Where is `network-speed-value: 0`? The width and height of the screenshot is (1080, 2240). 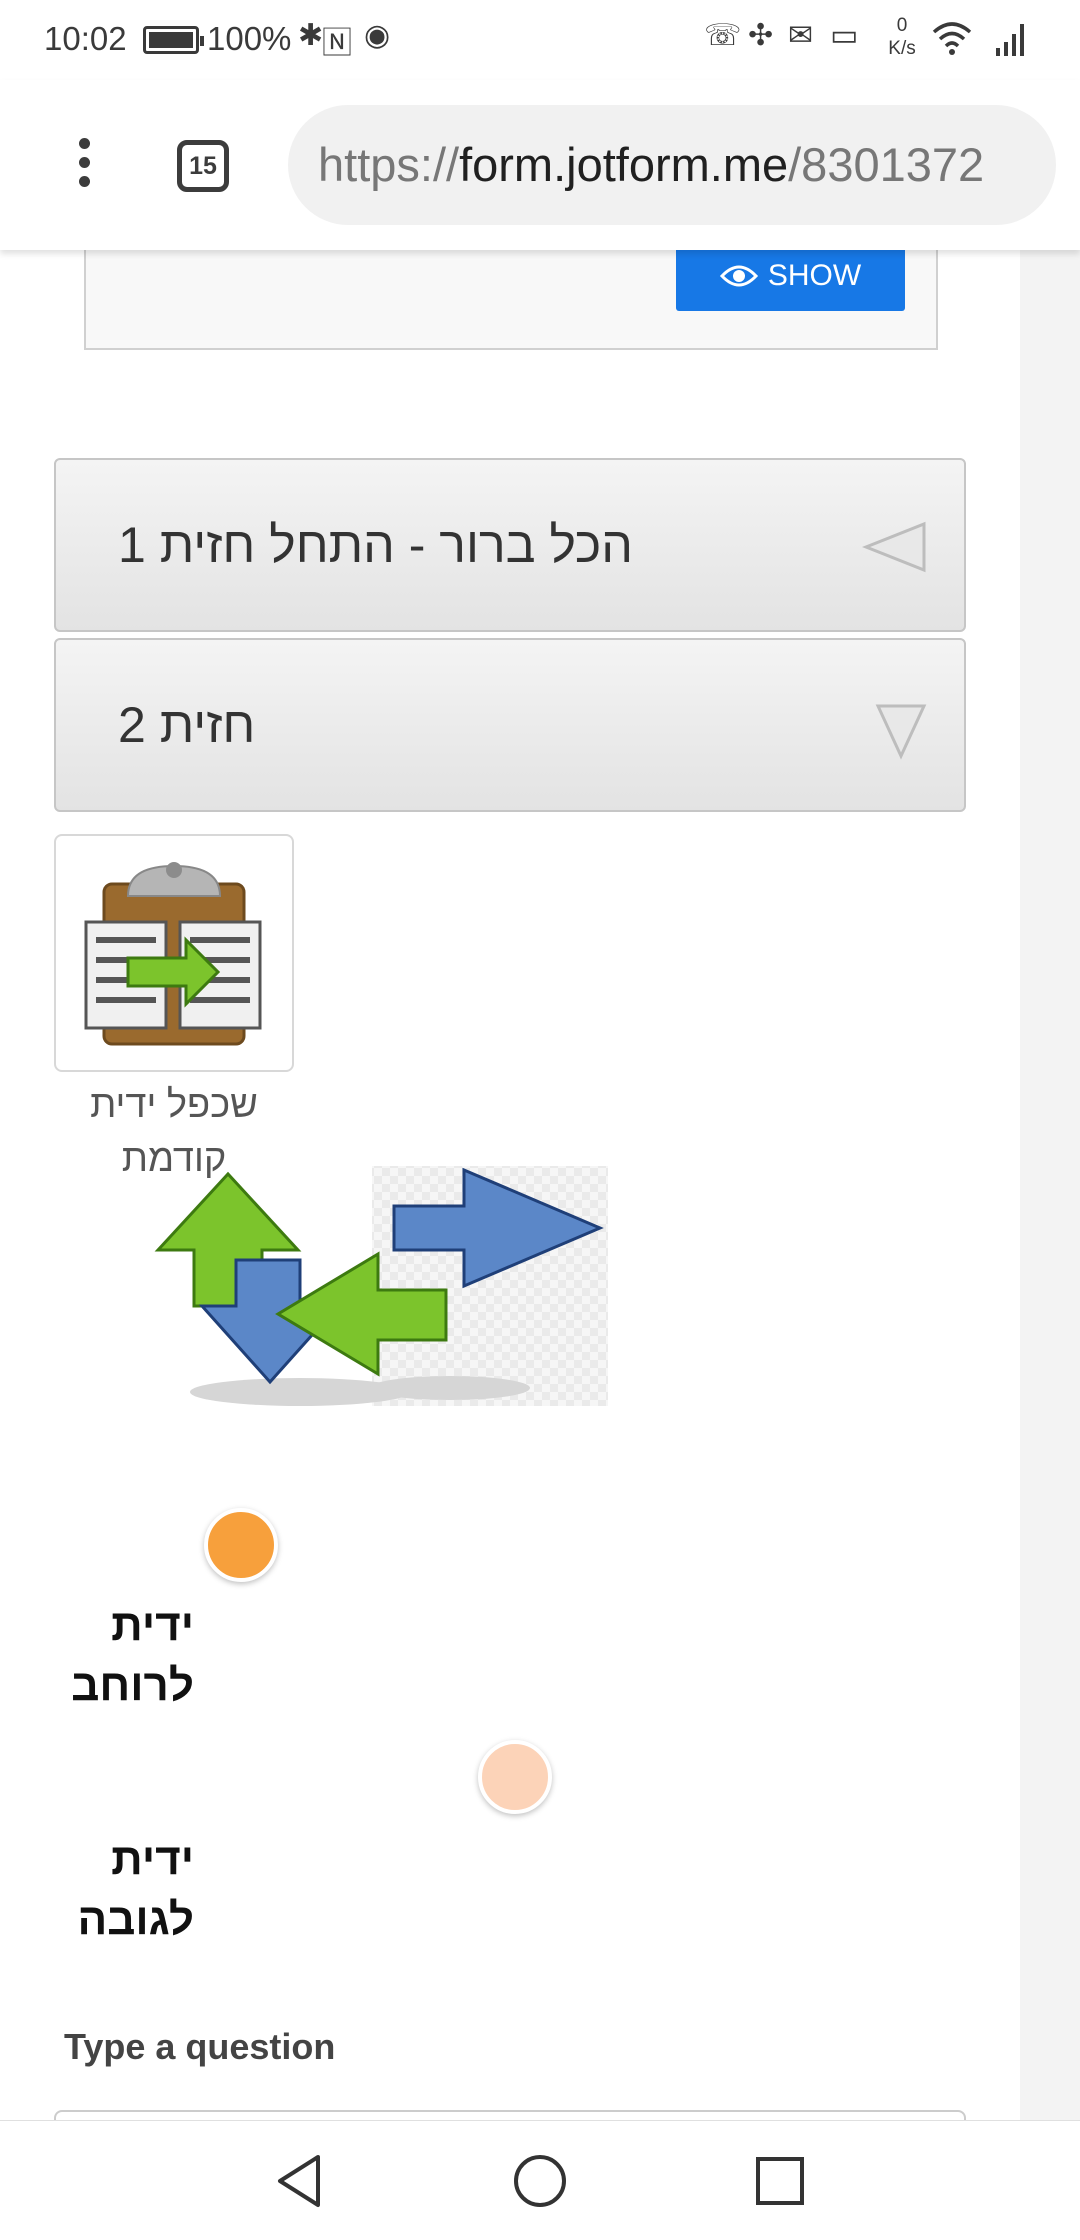
network-speed-value: 0 is located at coordinates (902, 25).